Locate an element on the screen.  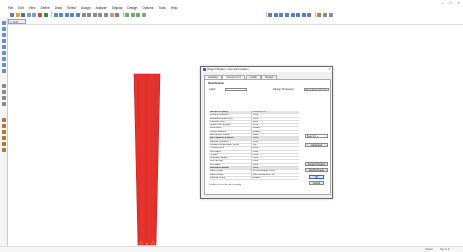
design-procedure-label: Design Procedure is located at coordinates (283, 89).